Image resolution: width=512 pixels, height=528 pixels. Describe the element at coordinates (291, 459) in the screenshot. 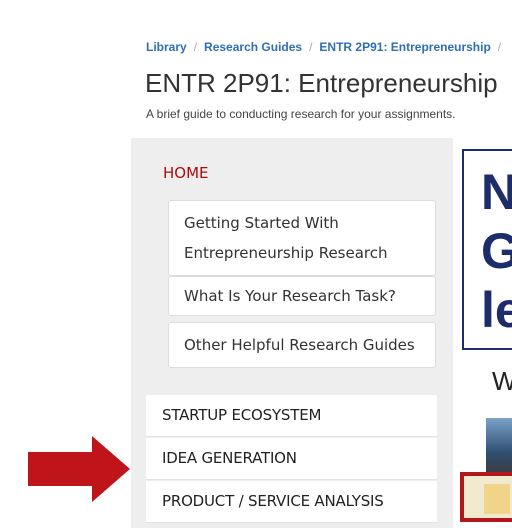

I see `nav-item-idea-generation: IDEA GENERATION` at that location.